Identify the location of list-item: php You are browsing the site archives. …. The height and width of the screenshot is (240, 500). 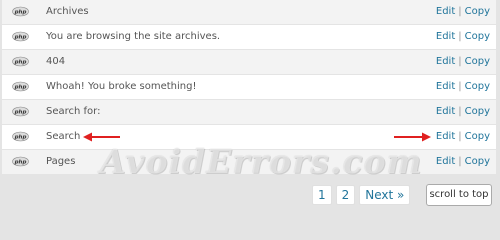
(249, 37).